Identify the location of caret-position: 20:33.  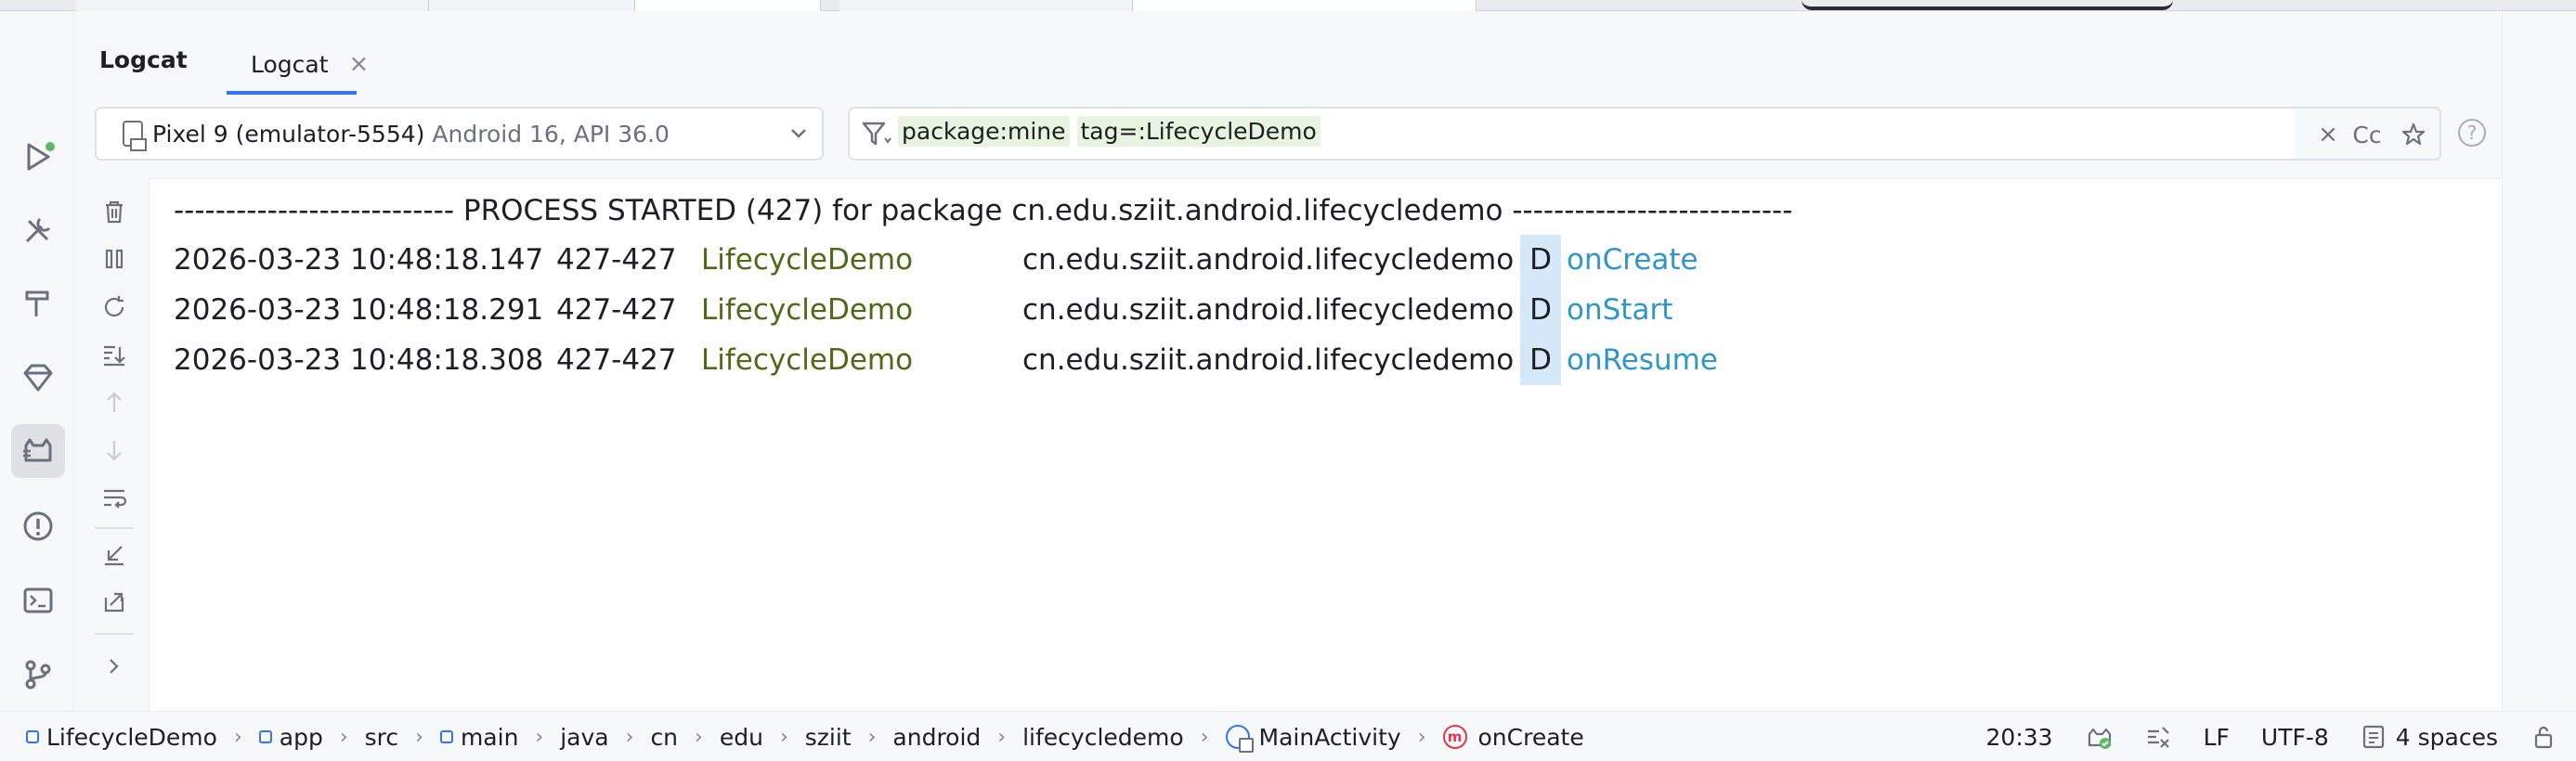
(2019, 737).